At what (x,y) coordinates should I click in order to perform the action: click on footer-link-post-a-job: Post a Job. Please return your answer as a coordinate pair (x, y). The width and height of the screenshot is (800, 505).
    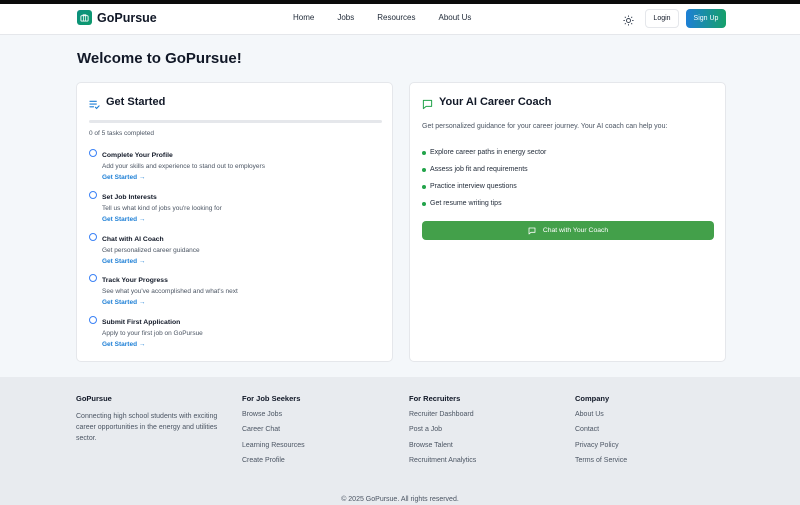
    Looking at the image, I should click on (442, 433).